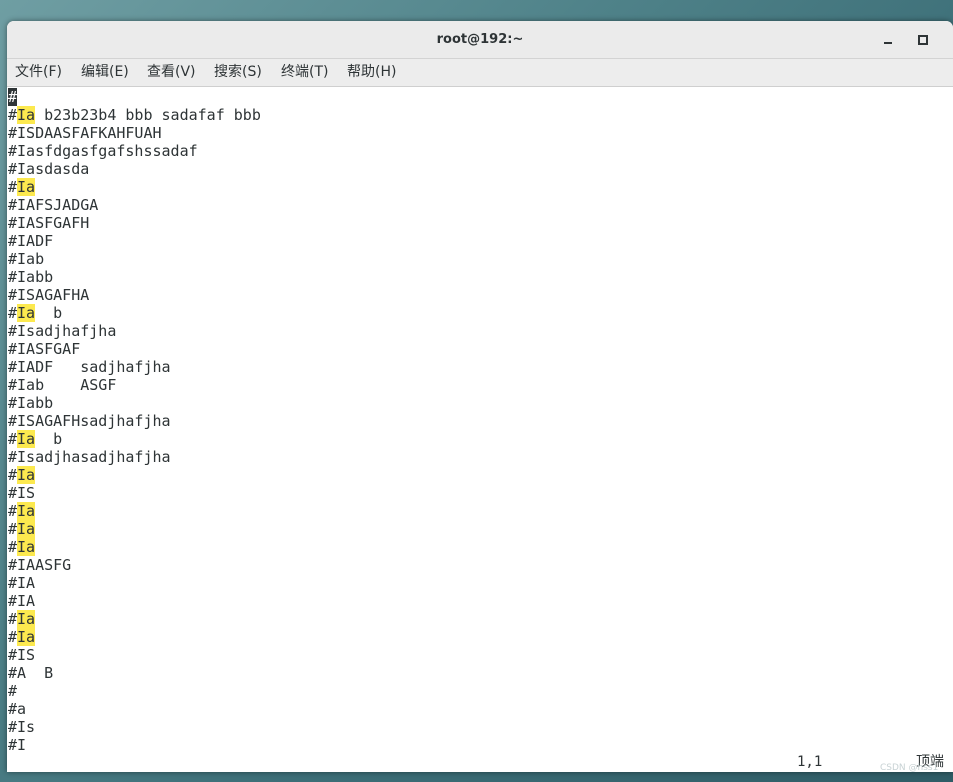 This screenshot has height=782, width=953. What do you see at coordinates (134, 259) in the screenshot?
I see `editor-line: #Iab` at bounding box center [134, 259].